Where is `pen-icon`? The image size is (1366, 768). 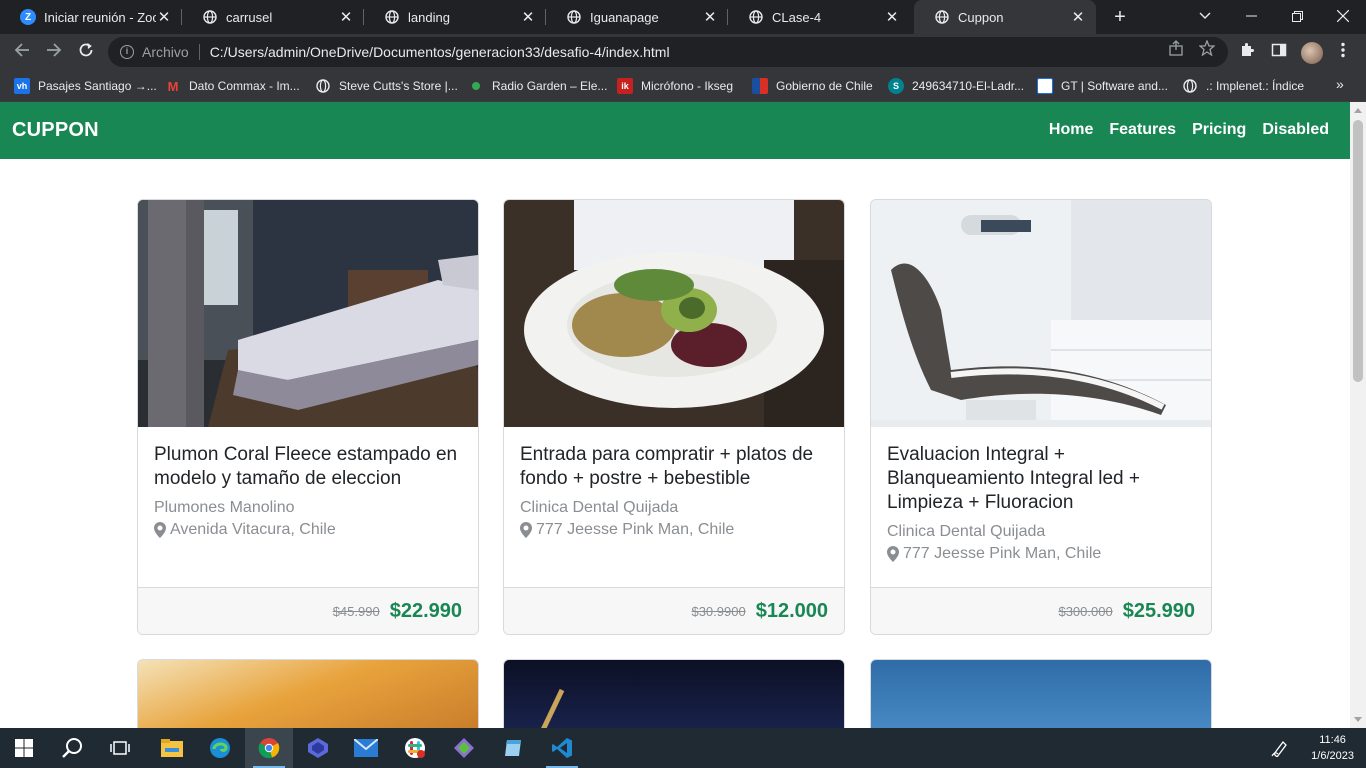
pen-icon is located at coordinates (1280, 748).